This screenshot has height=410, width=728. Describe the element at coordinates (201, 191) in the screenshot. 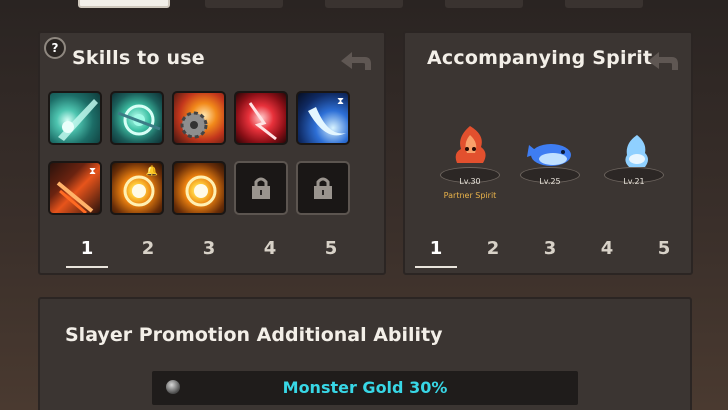

I see `golden-sun-skill-icon` at that location.